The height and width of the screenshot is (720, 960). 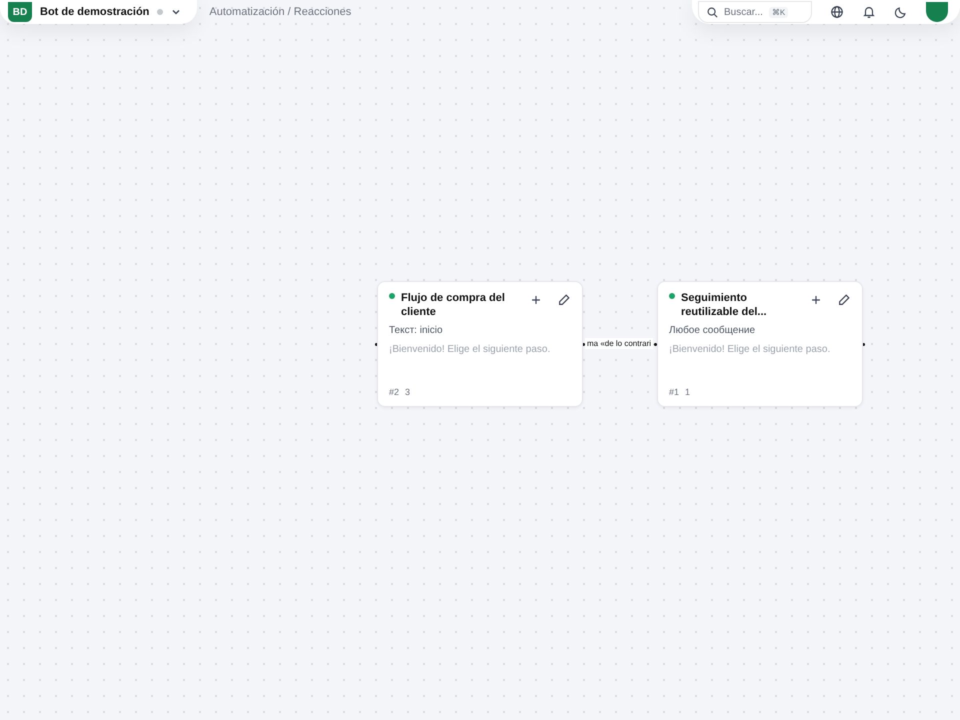 I want to click on user-avatar, so click(x=937, y=12).